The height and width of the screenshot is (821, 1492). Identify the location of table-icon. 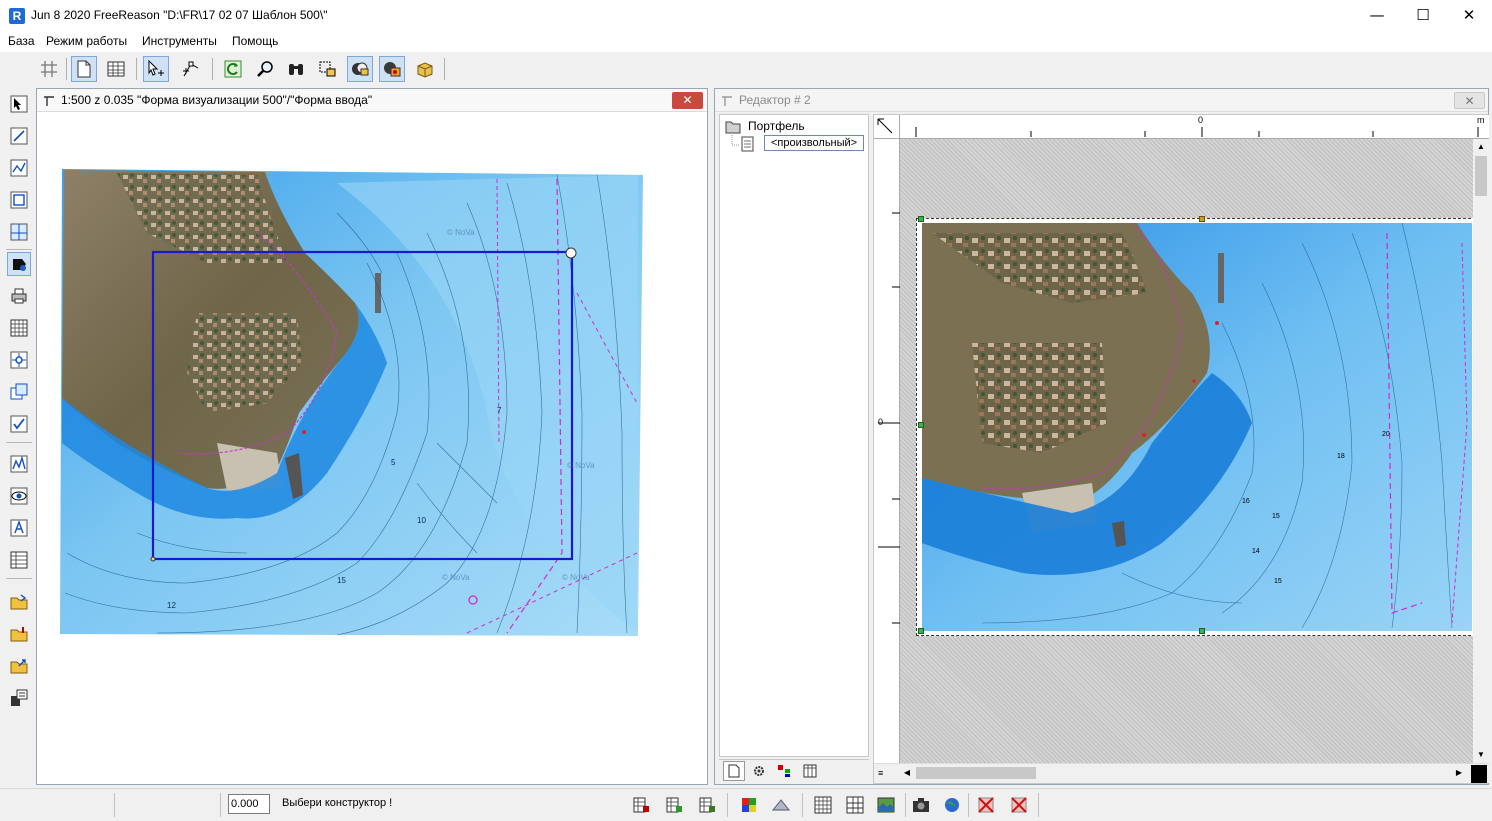
(116, 69).